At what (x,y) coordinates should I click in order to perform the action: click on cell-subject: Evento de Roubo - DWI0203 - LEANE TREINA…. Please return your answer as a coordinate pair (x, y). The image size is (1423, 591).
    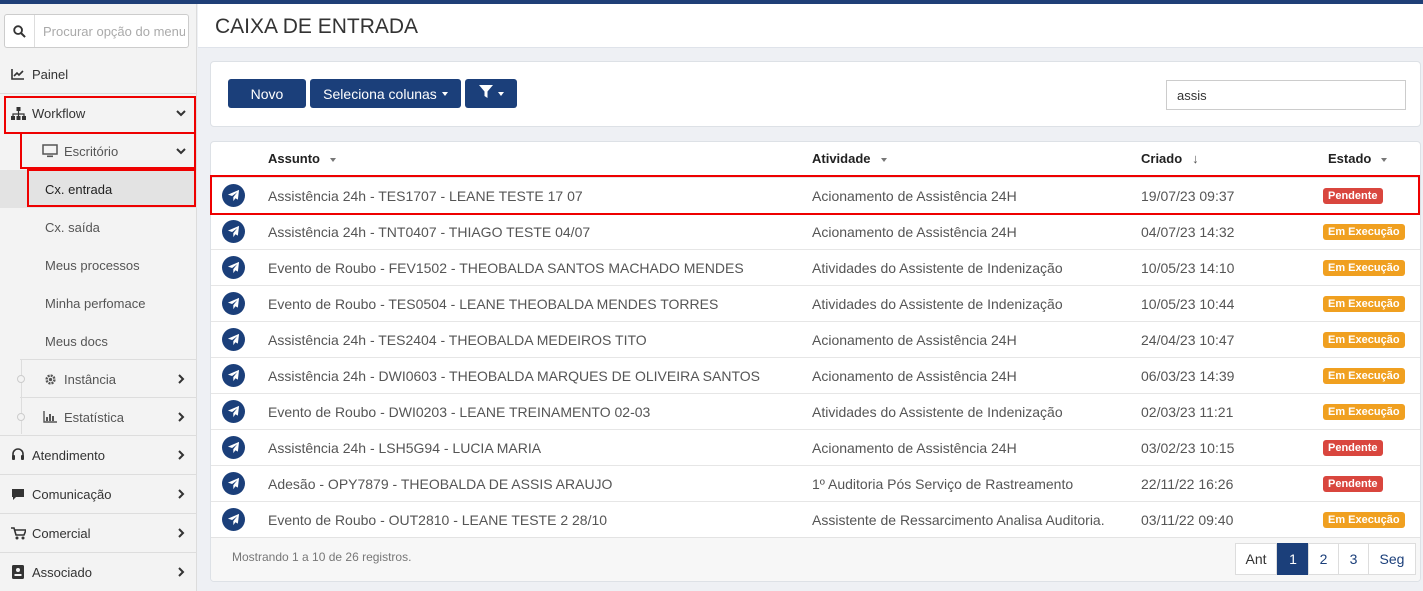
    Looking at the image, I should click on (459, 412).